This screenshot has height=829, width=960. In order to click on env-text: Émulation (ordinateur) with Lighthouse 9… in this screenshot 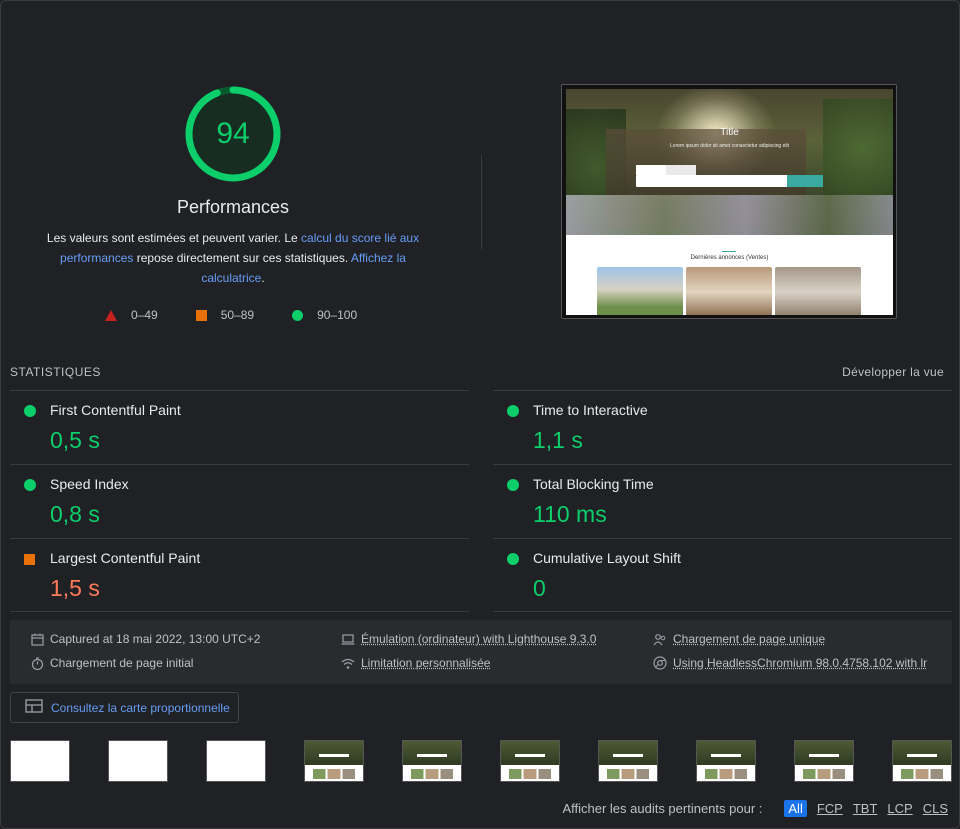, I will do `click(479, 639)`.